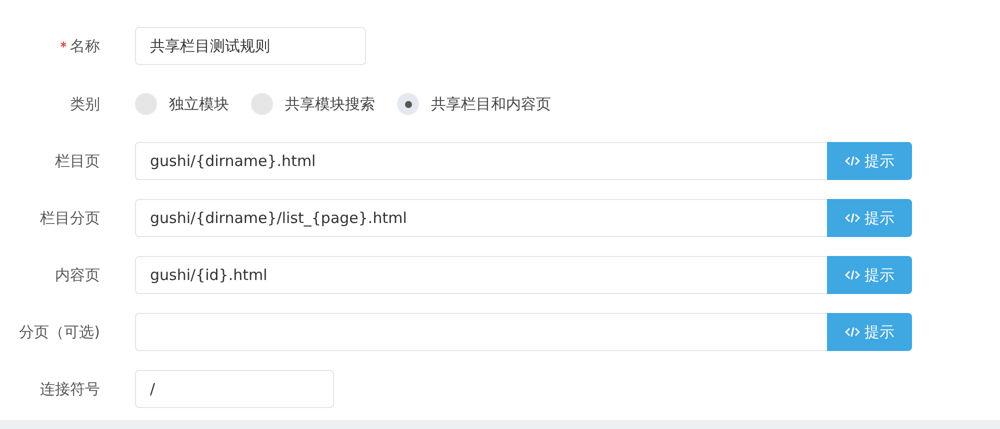 The width and height of the screenshot is (1000, 429). What do you see at coordinates (59, 332) in the screenshot?
I see `field-label: 分页（可选)` at bounding box center [59, 332].